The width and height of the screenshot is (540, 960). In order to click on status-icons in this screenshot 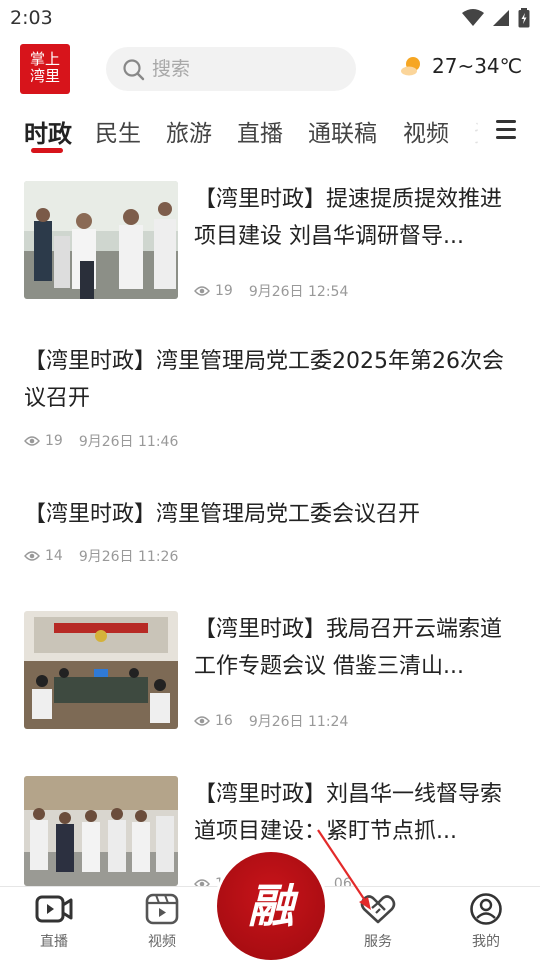, I will do `click(496, 18)`.